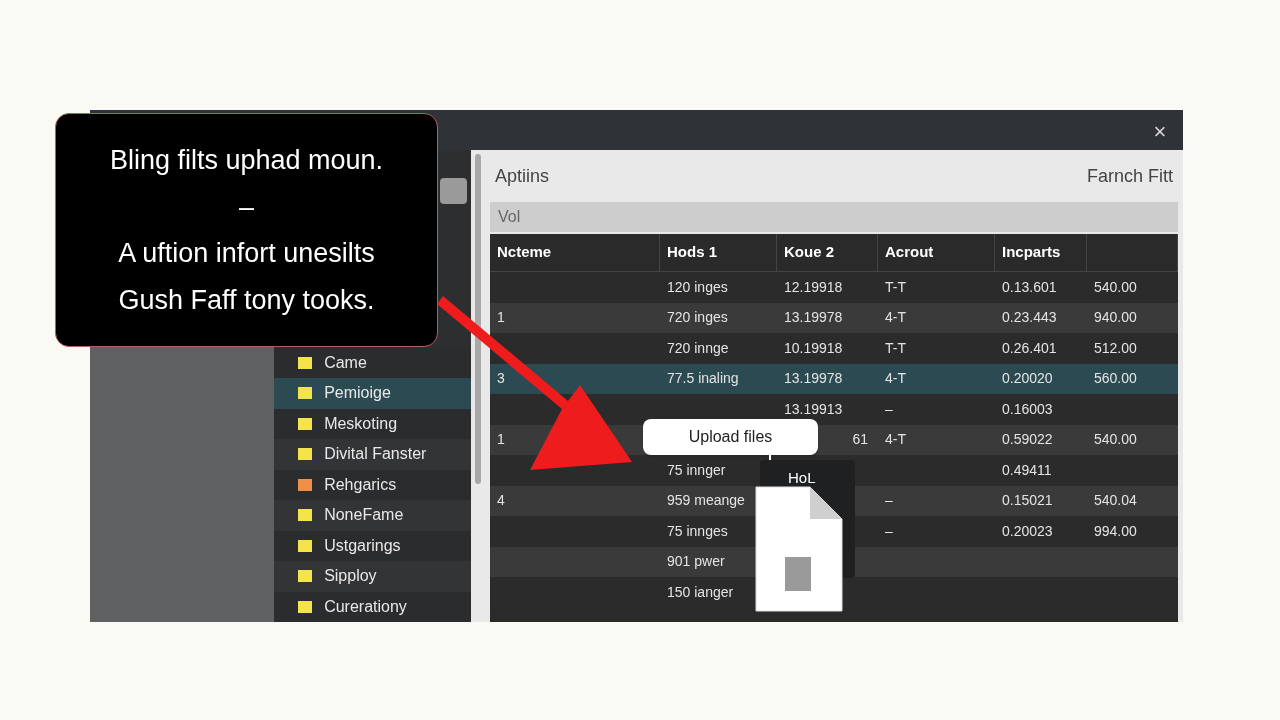 The image size is (1280, 720). Describe the element at coordinates (860, 440) in the screenshot. I see `table-cell-text: 61` at that location.